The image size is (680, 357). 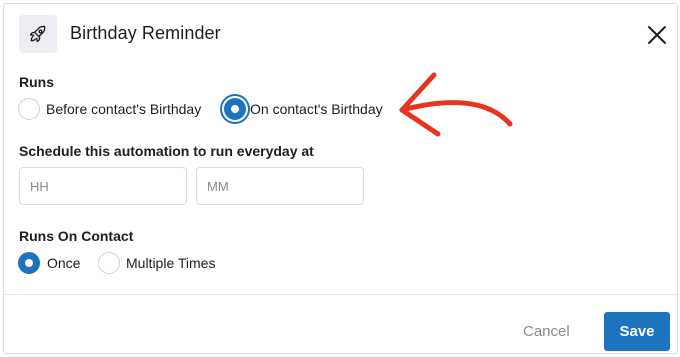 I want to click on save-button: Save, so click(x=637, y=331).